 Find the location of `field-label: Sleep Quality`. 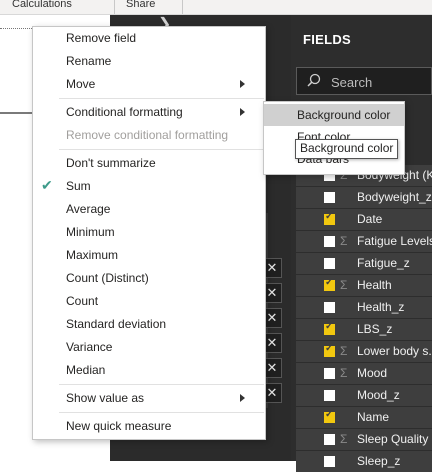

field-label: Sleep Quality is located at coordinates (393, 439).